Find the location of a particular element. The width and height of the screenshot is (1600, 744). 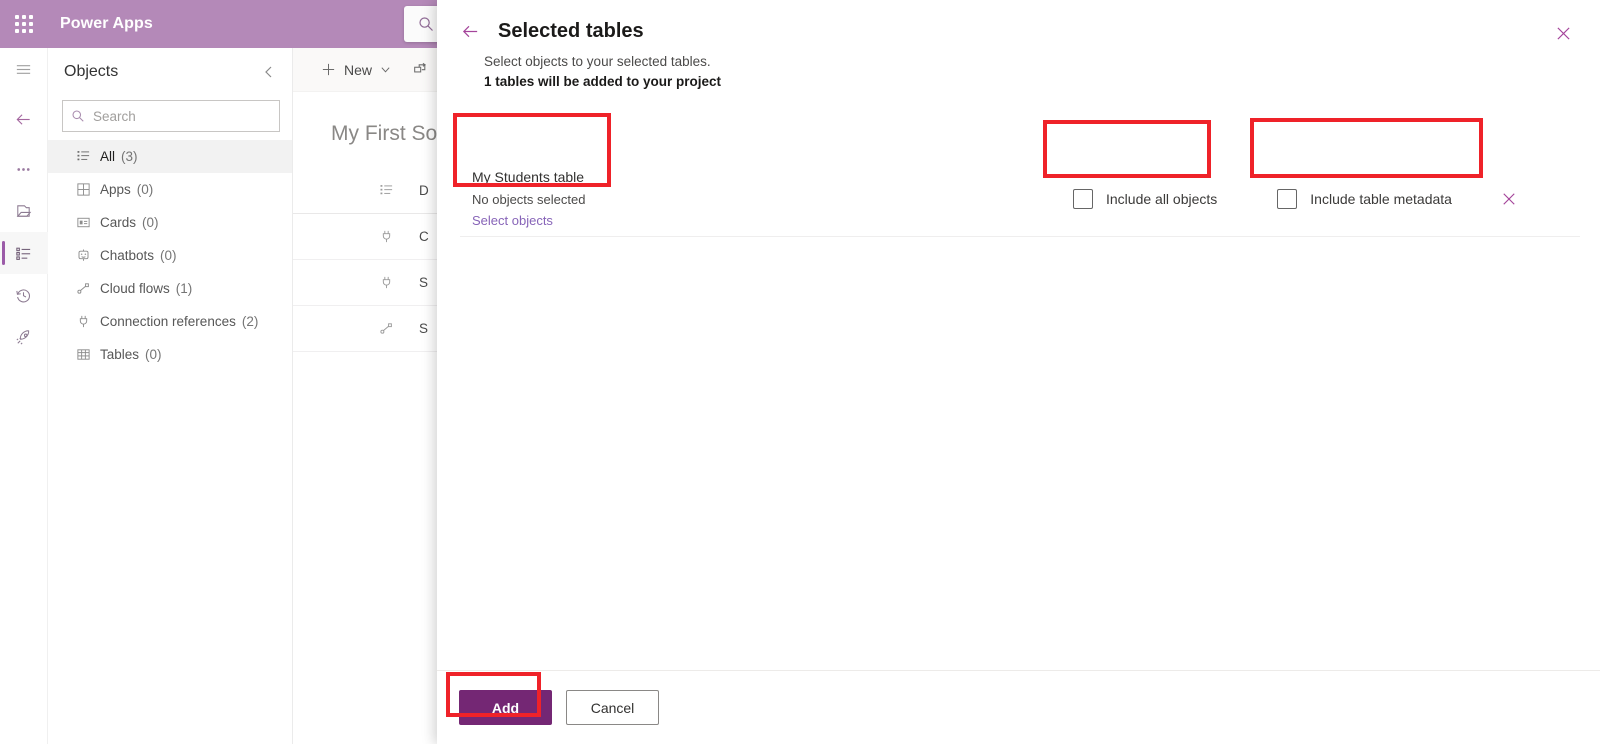

add-existing-button is located at coordinates (424, 69).